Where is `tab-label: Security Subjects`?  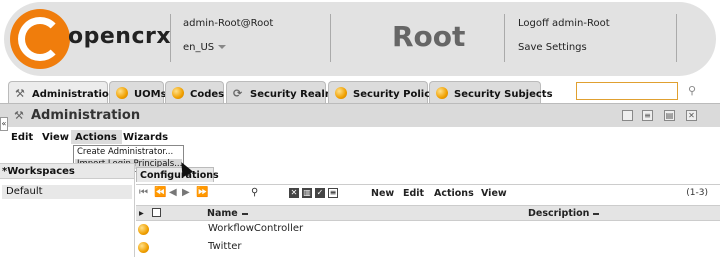
tab-label: Security Subjects is located at coordinates (503, 94).